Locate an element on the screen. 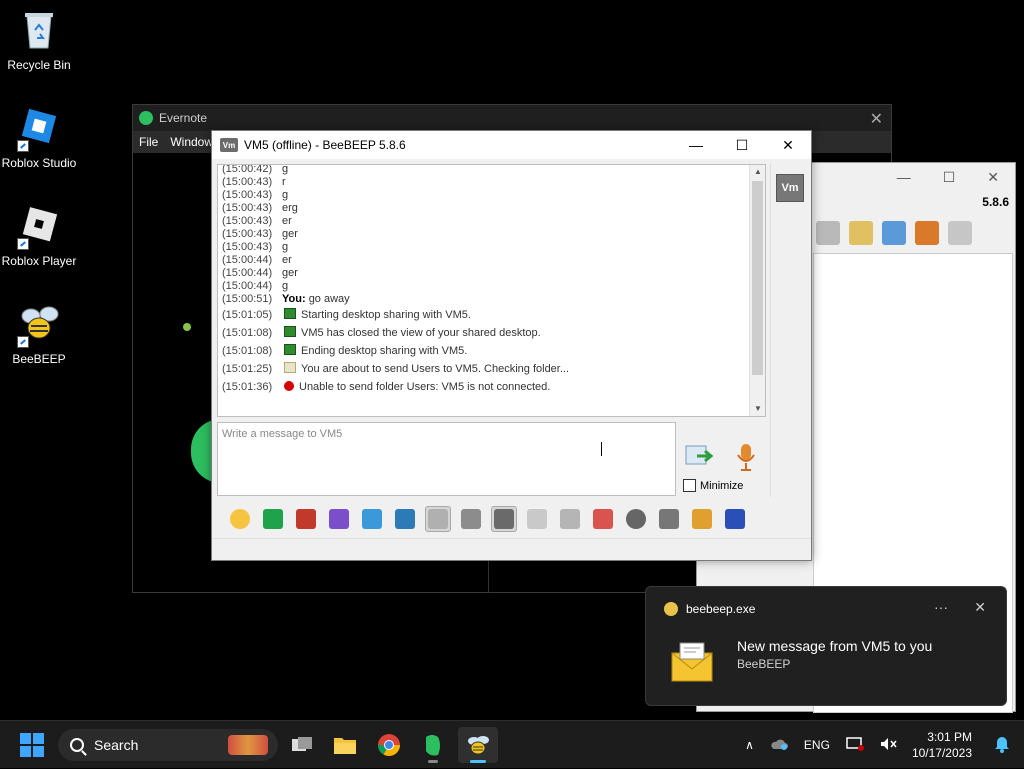 Image resolution: width=1024 pixels, height=769 pixels. close-button: ✕ is located at coordinates (788, 145).